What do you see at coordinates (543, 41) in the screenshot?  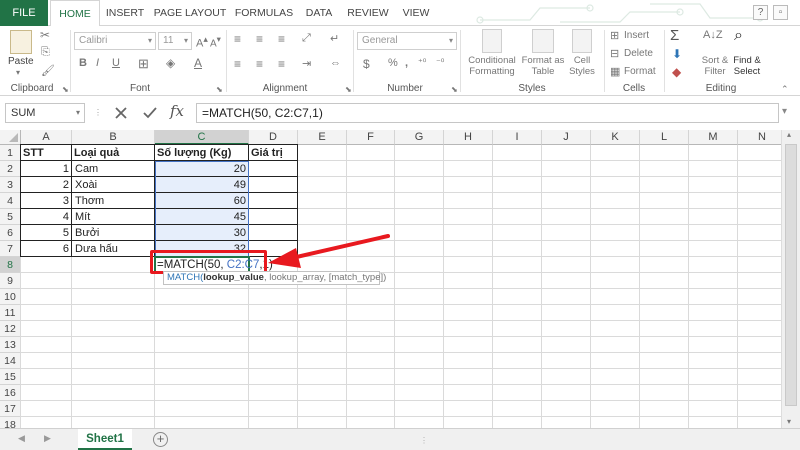 I see `format-as-table-icon` at bounding box center [543, 41].